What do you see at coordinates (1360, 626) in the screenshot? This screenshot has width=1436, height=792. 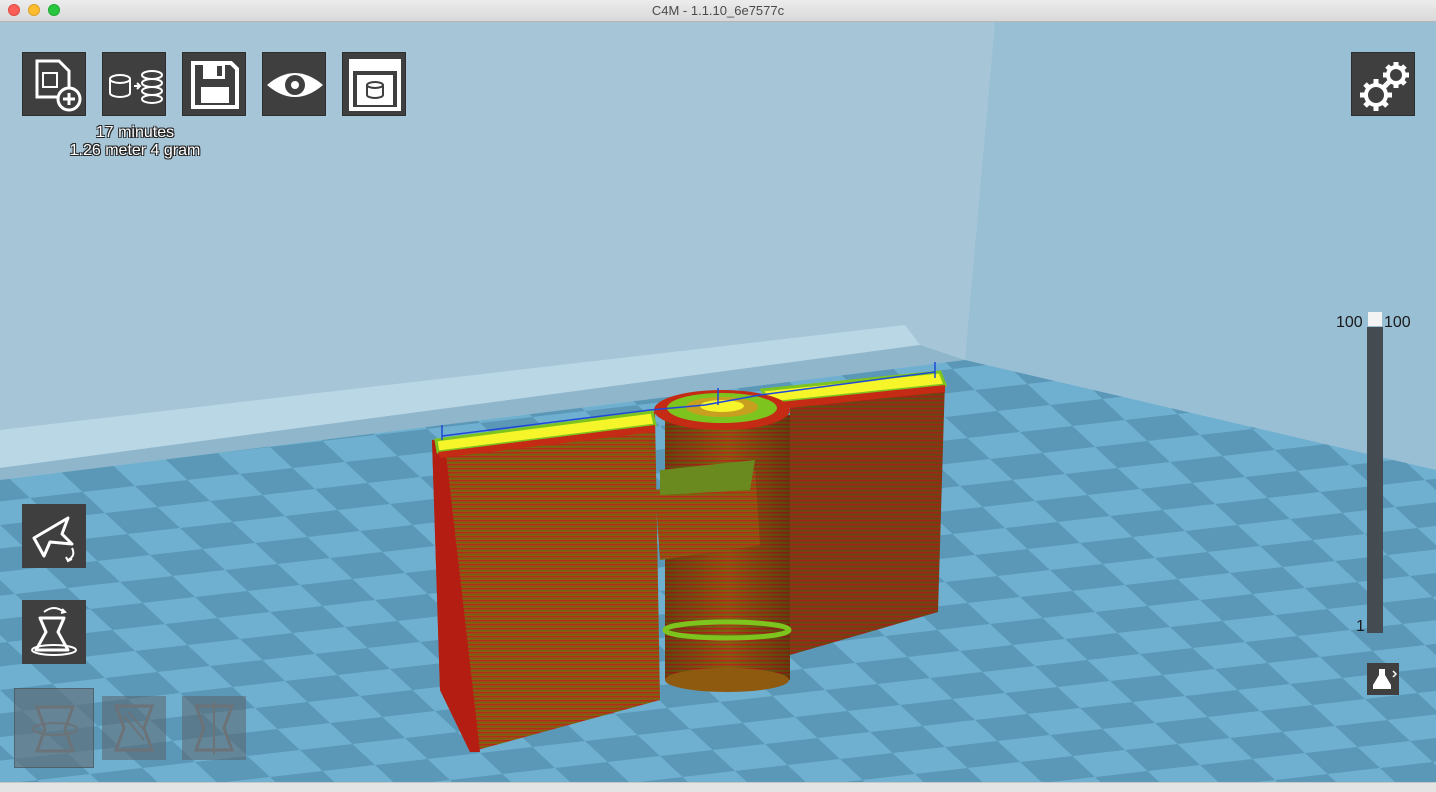 I see `layer-slider-min-label: 1` at bounding box center [1360, 626].